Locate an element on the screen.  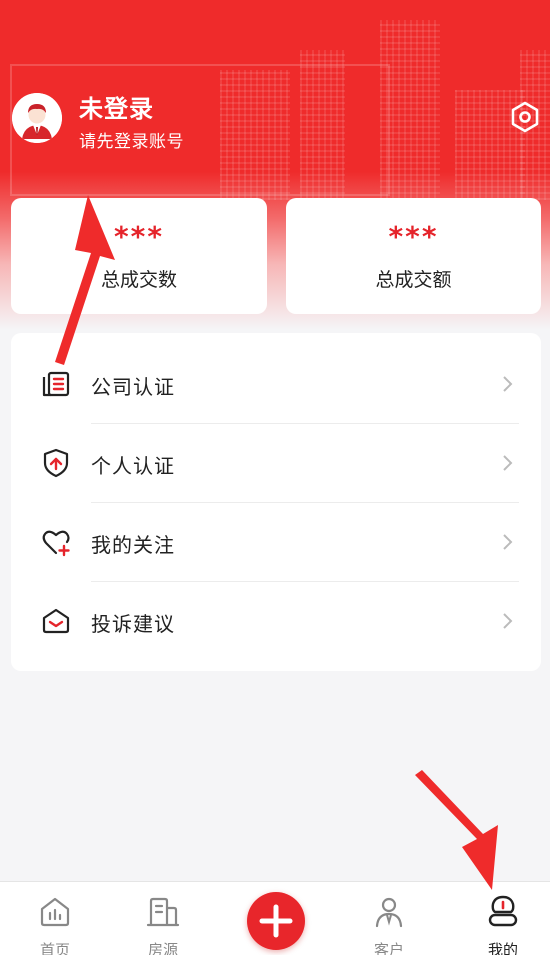
tab-label: 房源 is located at coordinates (162, 948).